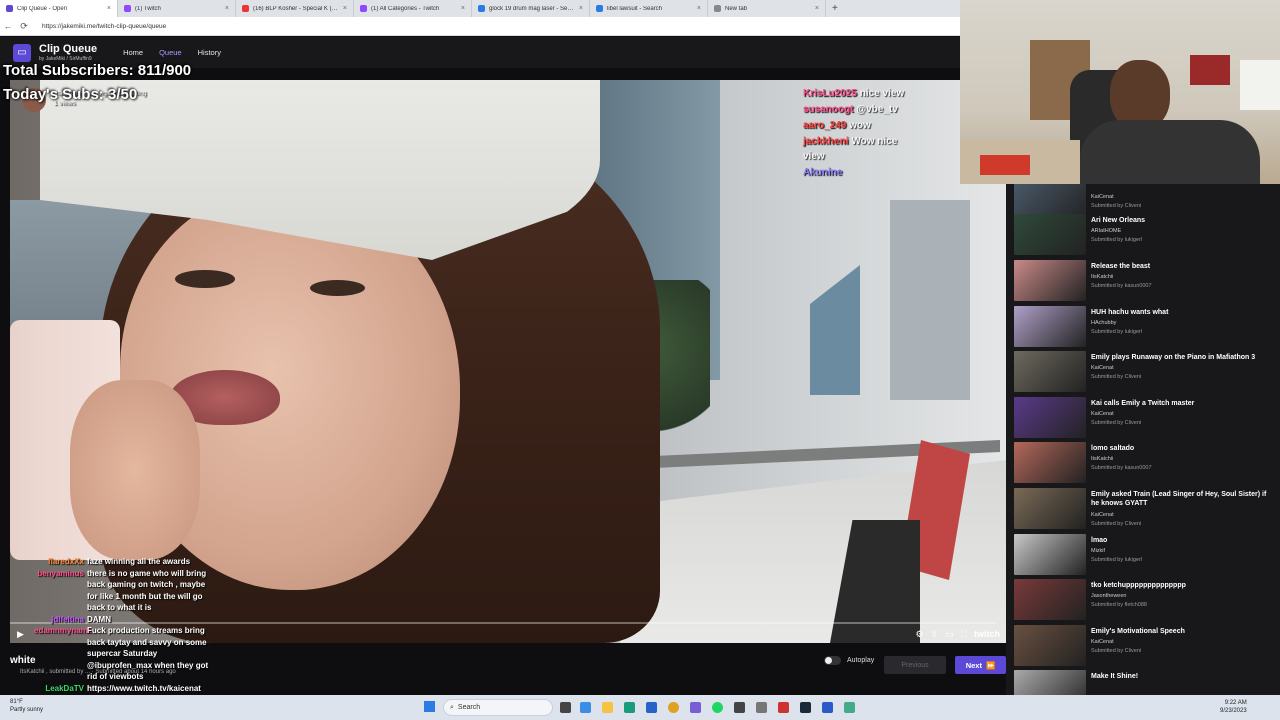  I want to click on queue-item-title: Release the beast, so click(1121, 266).